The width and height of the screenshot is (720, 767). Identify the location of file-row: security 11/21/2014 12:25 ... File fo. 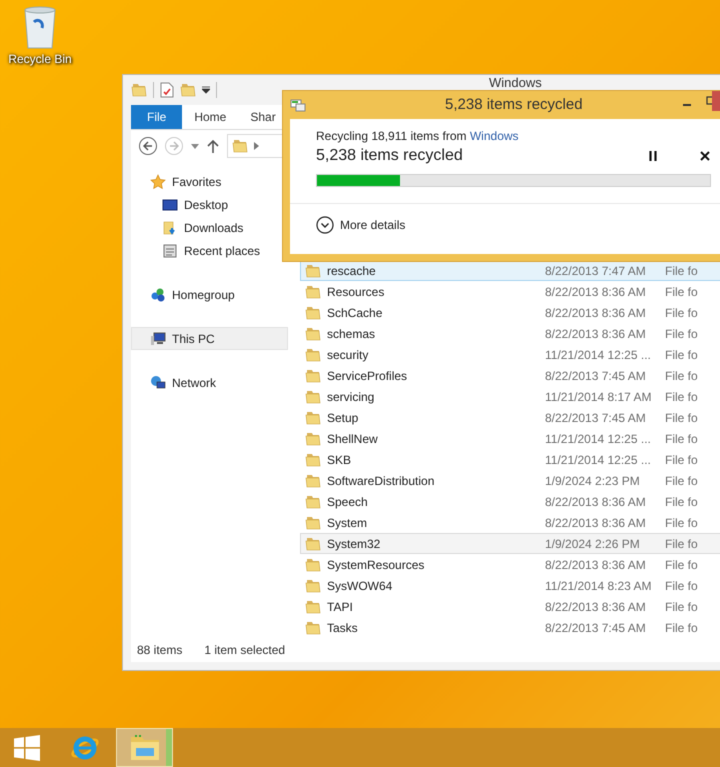
(510, 354).